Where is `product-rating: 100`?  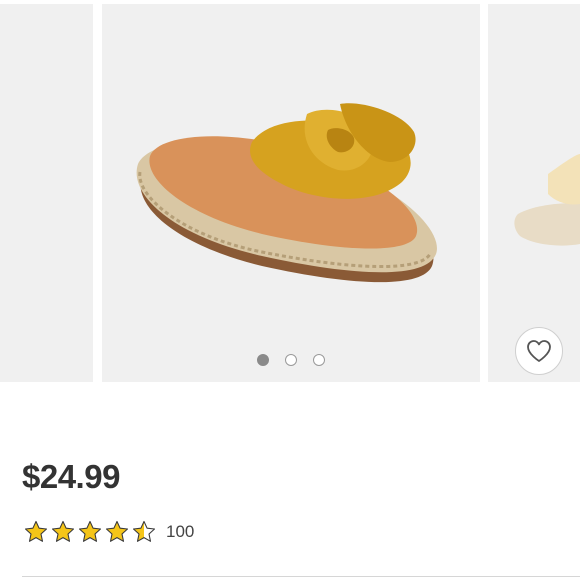
product-rating: 100 is located at coordinates (109, 532).